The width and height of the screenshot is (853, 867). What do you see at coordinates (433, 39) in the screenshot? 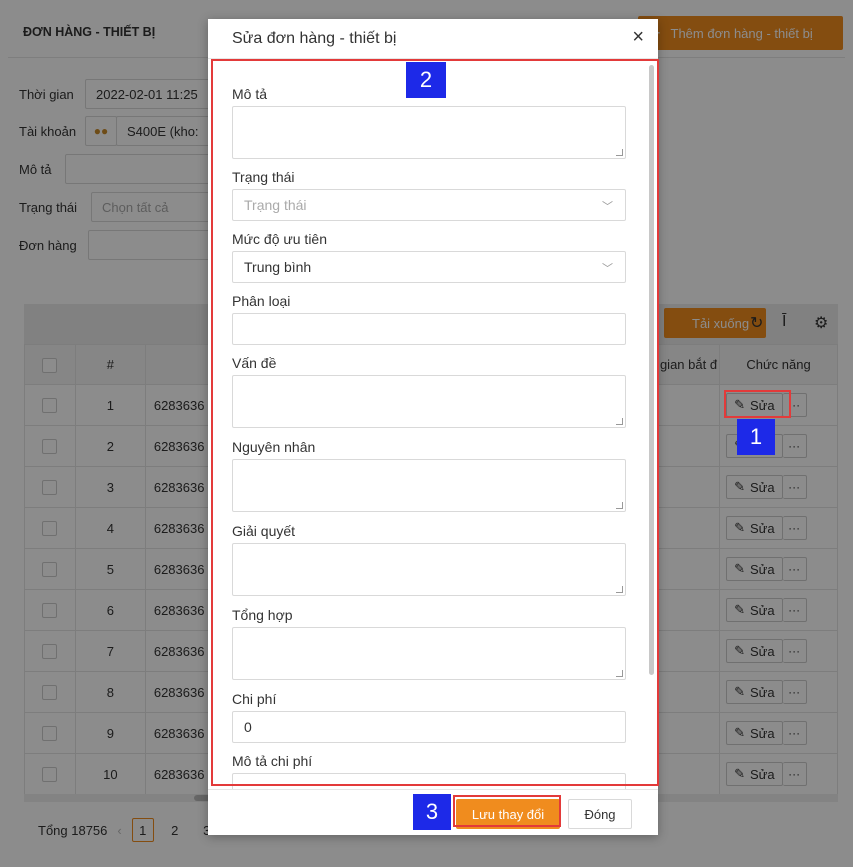
I see `modal-header: Sửa đơn hàng - thiết bị ×` at bounding box center [433, 39].